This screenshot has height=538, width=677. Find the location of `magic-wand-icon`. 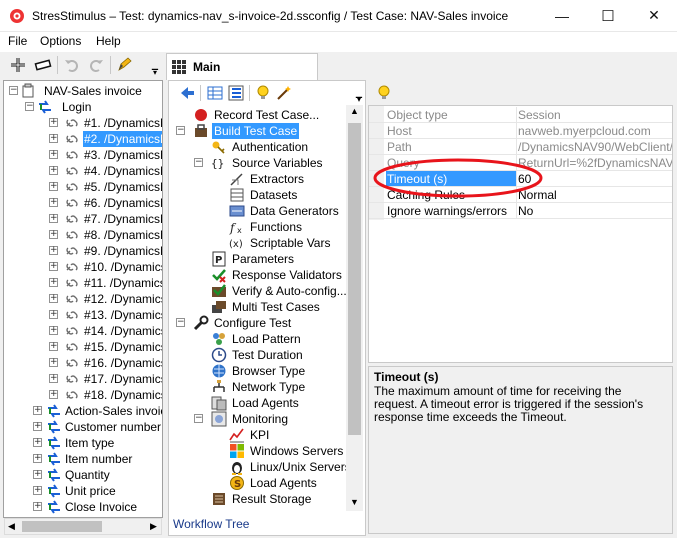

magic-wand-icon is located at coordinates (284, 93).